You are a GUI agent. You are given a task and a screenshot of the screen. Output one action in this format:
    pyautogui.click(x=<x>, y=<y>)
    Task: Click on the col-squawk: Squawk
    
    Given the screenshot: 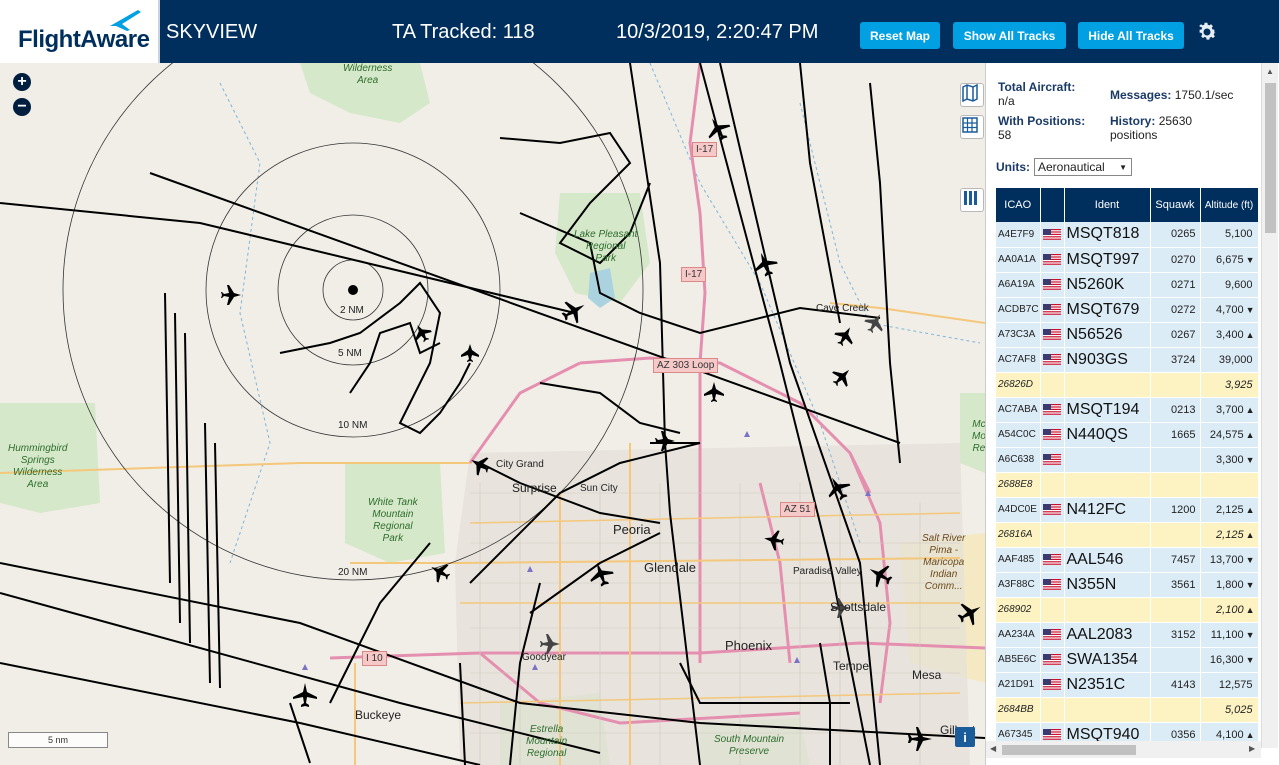 What is the action you would take?
    pyautogui.click(x=1175, y=205)
    